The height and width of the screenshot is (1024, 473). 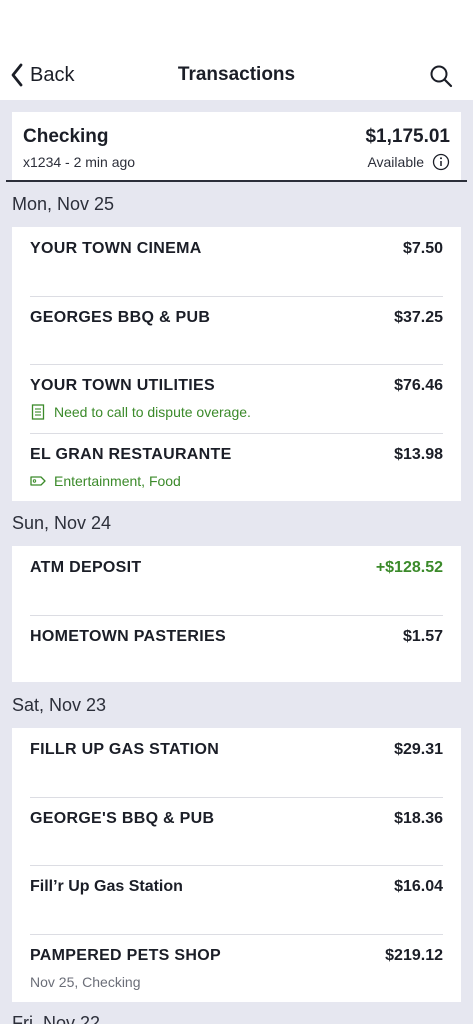 What do you see at coordinates (236, 762) in the screenshot?
I see `transaction-row: FILLR UP GAS STATION $29.31` at bounding box center [236, 762].